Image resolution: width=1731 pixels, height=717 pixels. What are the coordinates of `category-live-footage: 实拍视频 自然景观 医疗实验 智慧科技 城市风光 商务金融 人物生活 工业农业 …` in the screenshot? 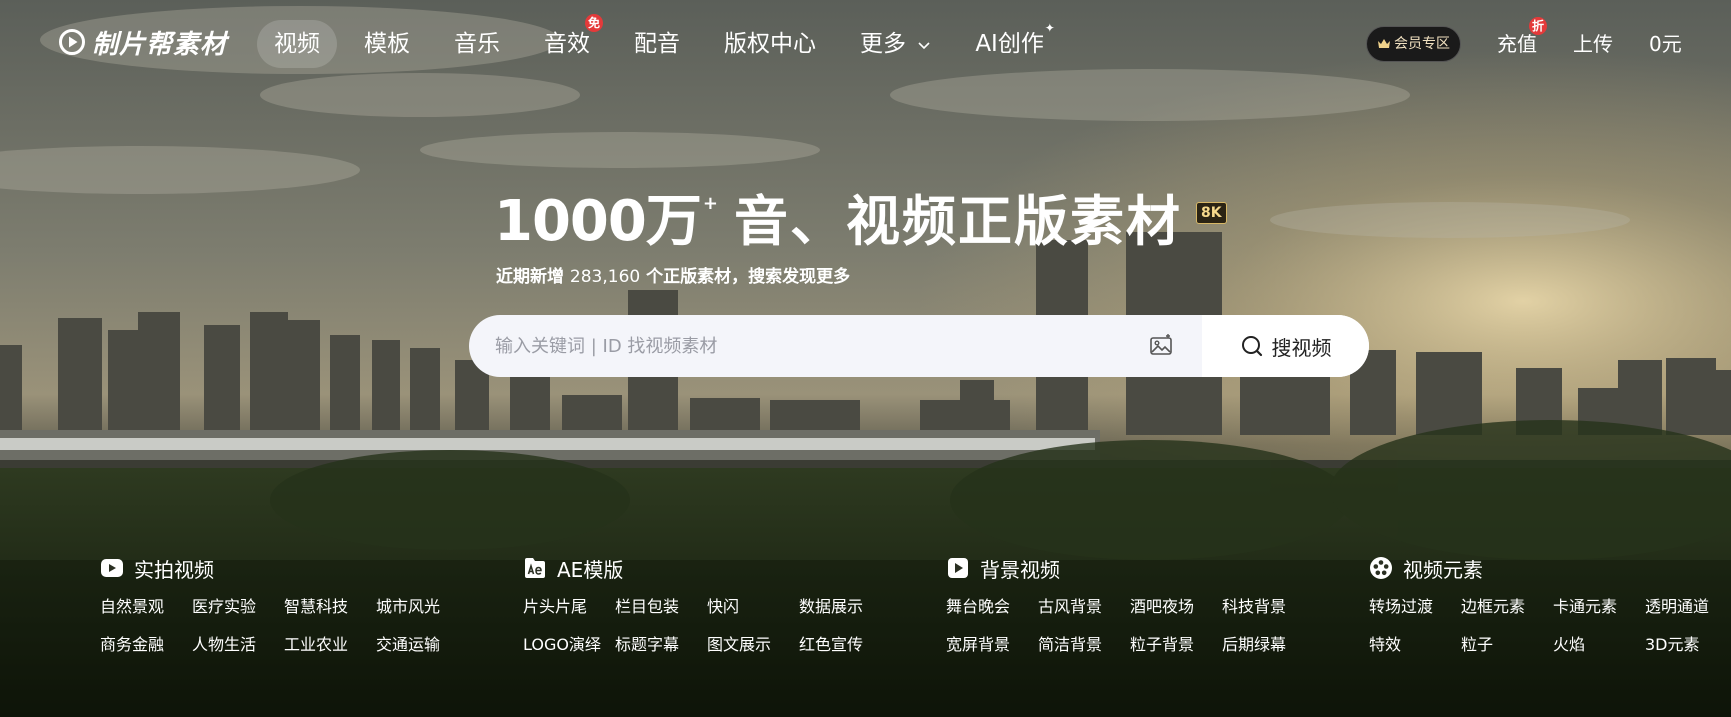 It's located at (284, 604).